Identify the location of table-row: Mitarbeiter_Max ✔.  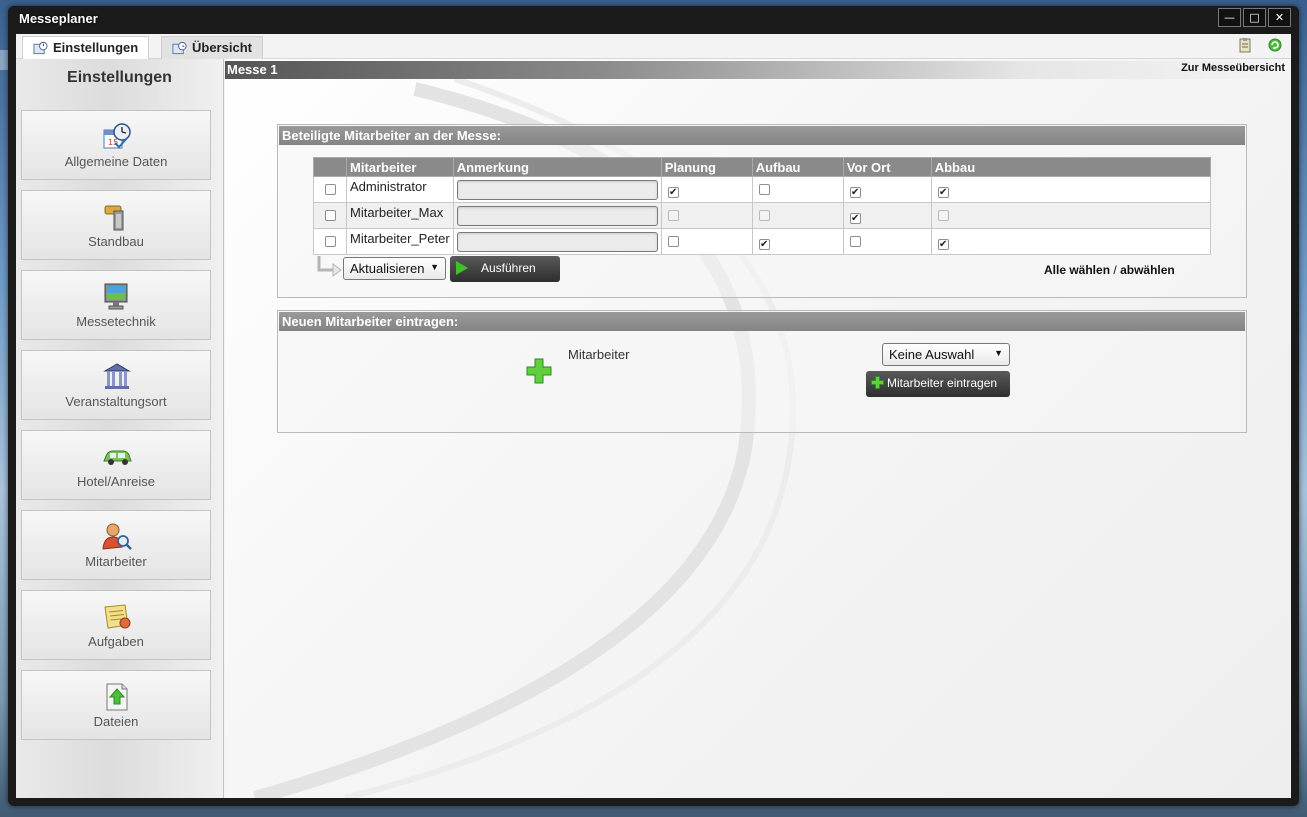
(762, 215).